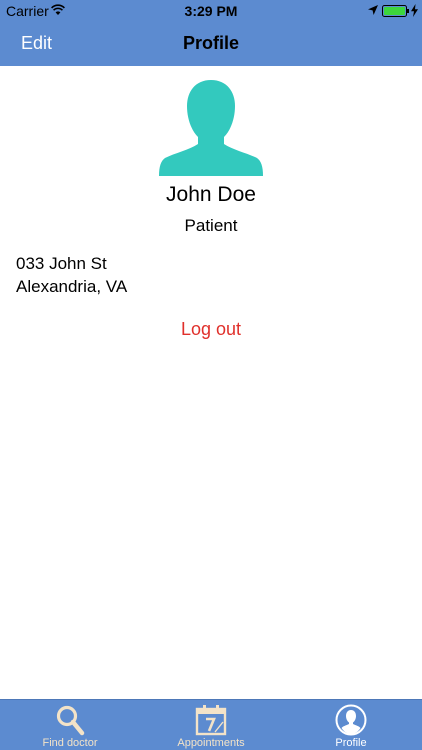 The height and width of the screenshot is (750, 422). What do you see at coordinates (211, 743) in the screenshot?
I see `tab-appointments-label: Appointments` at bounding box center [211, 743].